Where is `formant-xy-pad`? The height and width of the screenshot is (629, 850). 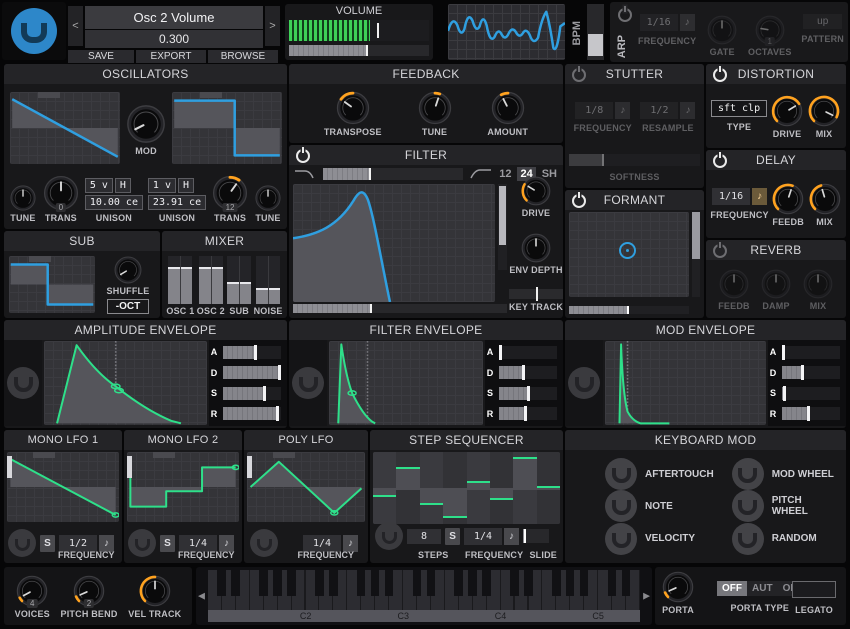
formant-xy-pad is located at coordinates (629, 254).